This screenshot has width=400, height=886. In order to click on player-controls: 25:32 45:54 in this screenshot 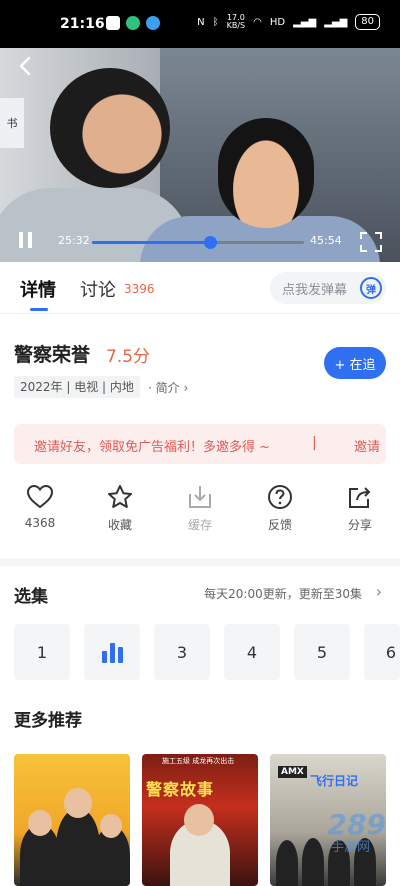, I will do `click(200, 242)`.